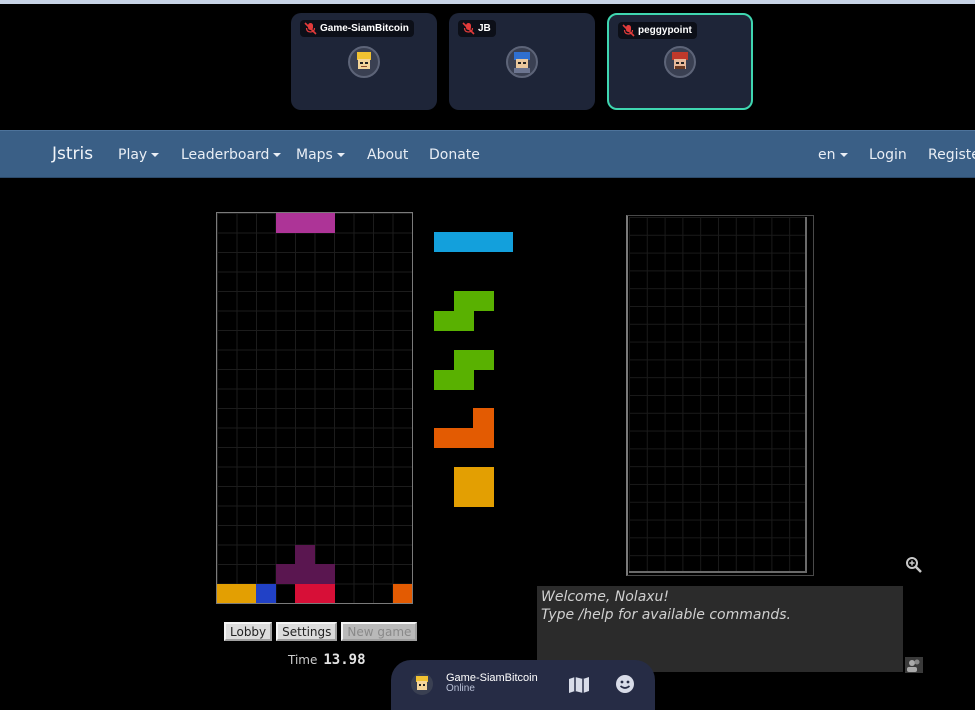  What do you see at coordinates (475, 372) in the screenshot?
I see `next-queue` at bounding box center [475, 372].